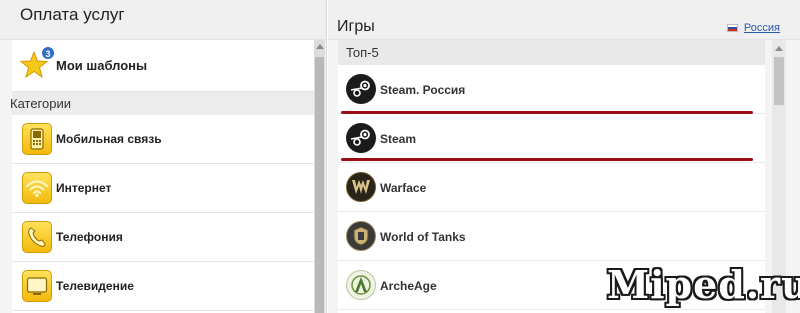  What do you see at coordinates (703, 284) in the screenshot?
I see `watermark: Miped.ru` at bounding box center [703, 284].